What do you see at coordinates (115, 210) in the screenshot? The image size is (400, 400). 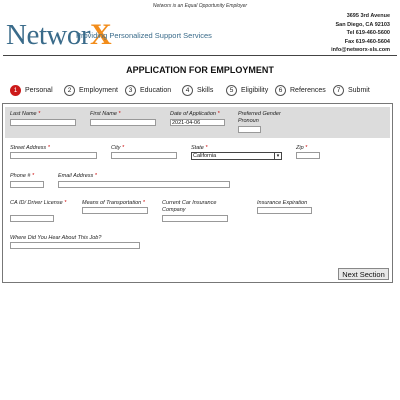 I see `transportation-input` at bounding box center [115, 210].